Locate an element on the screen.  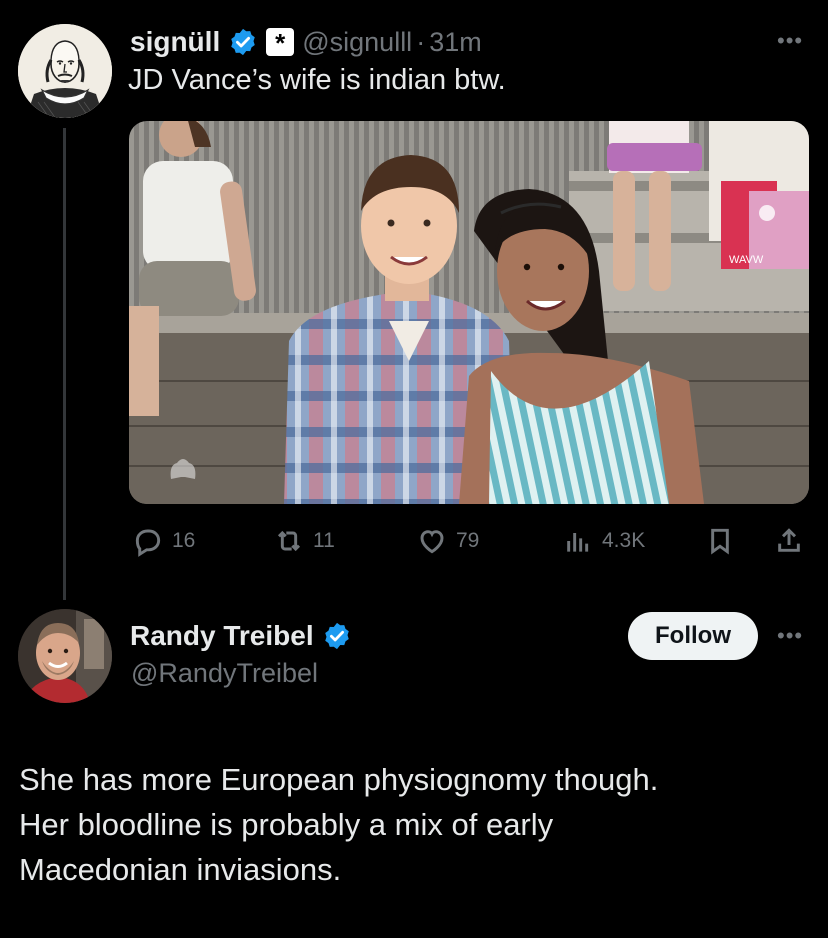
reply-author-name: Randy Treibel is located at coordinates (222, 636).